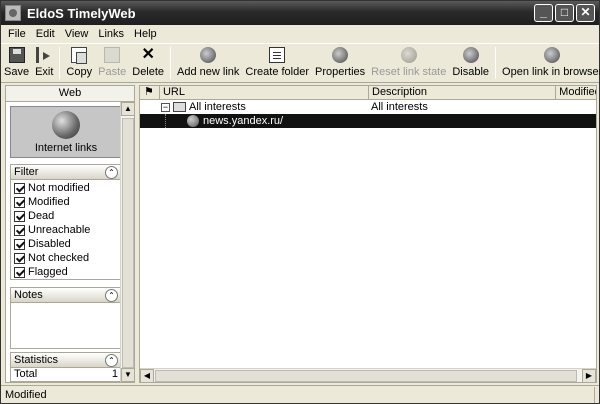  Describe the element at coordinates (81, 13) in the screenshot. I see `window-title: EldoS TimelyWeb` at that location.